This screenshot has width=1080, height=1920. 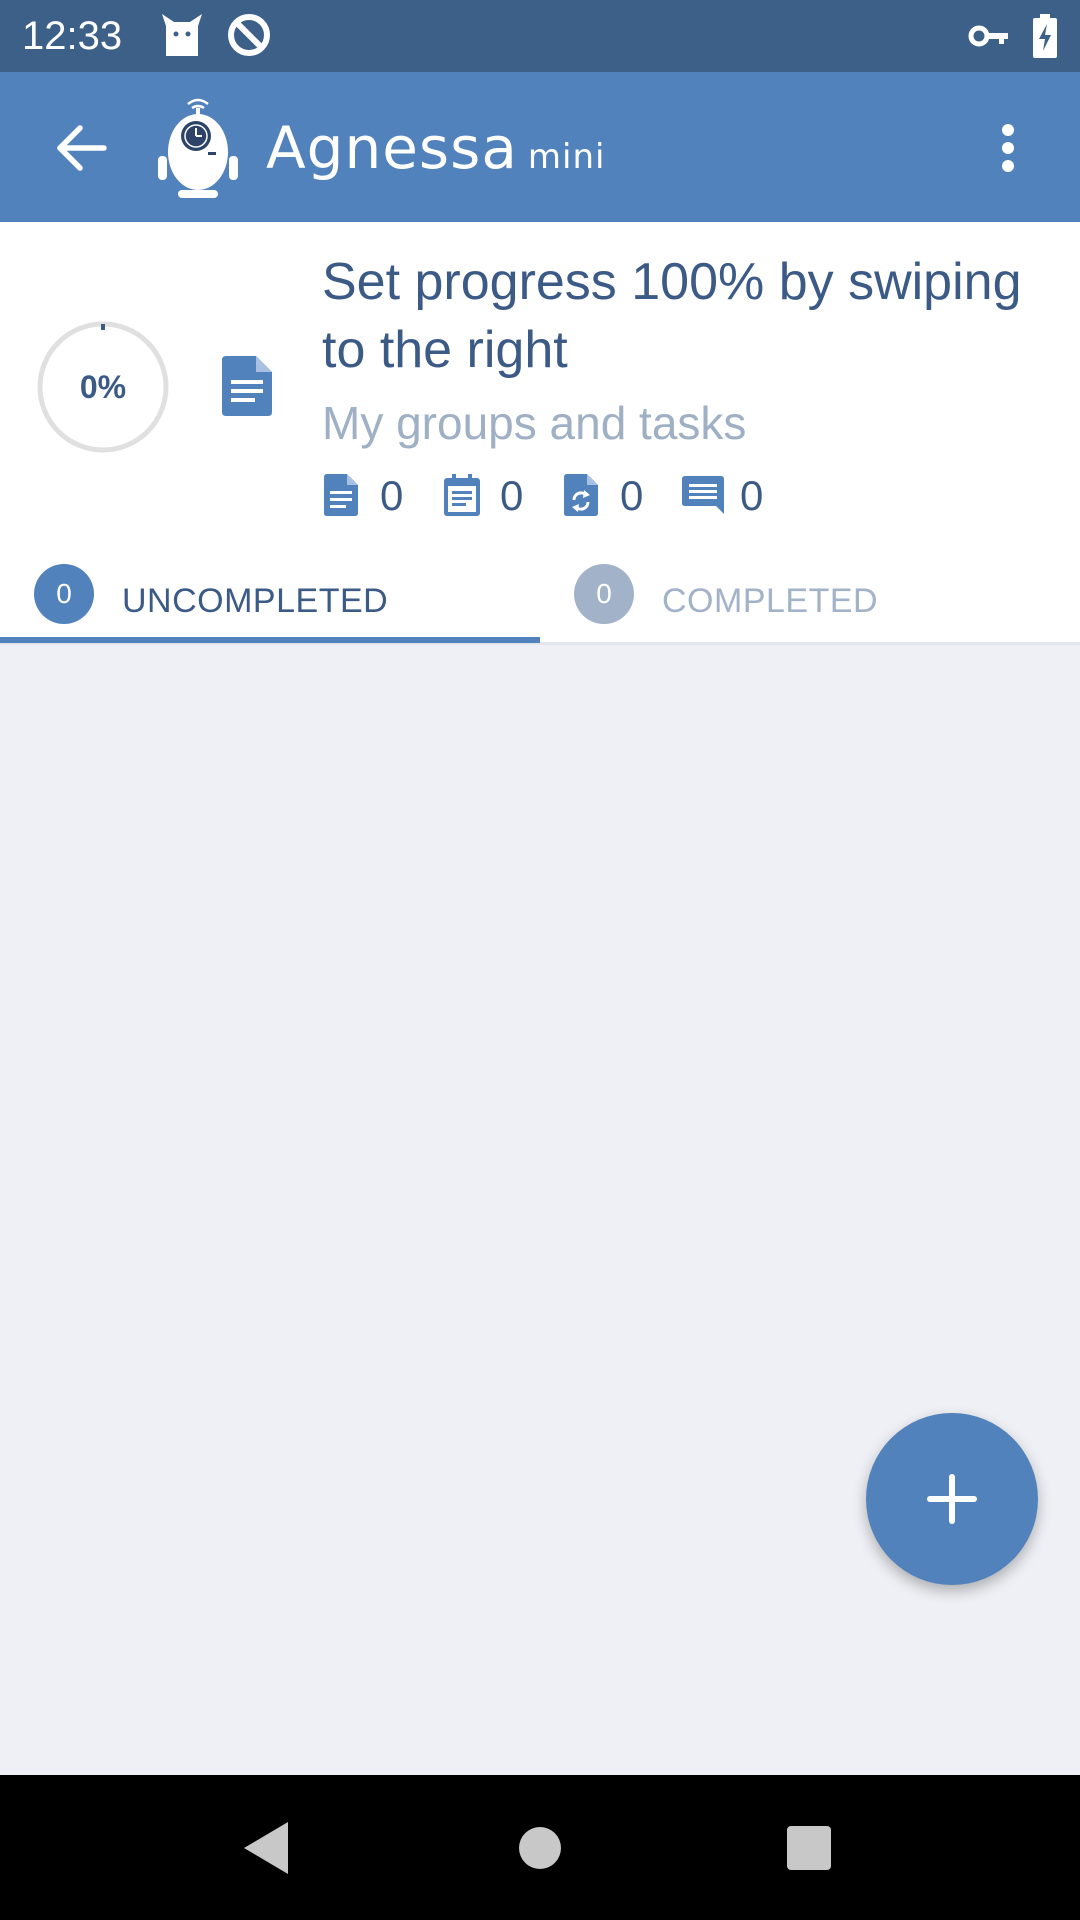 I want to click on vpn-key-icon, so click(x=989, y=38).